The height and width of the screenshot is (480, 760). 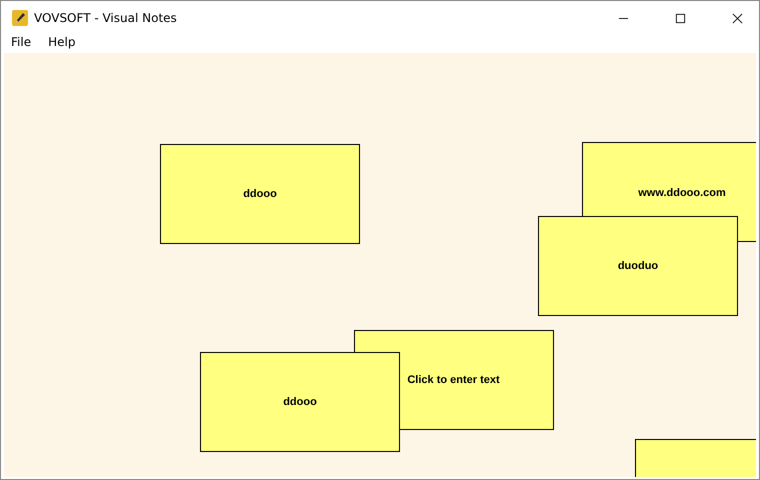 I want to click on note-text: duoduo, so click(x=638, y=266).